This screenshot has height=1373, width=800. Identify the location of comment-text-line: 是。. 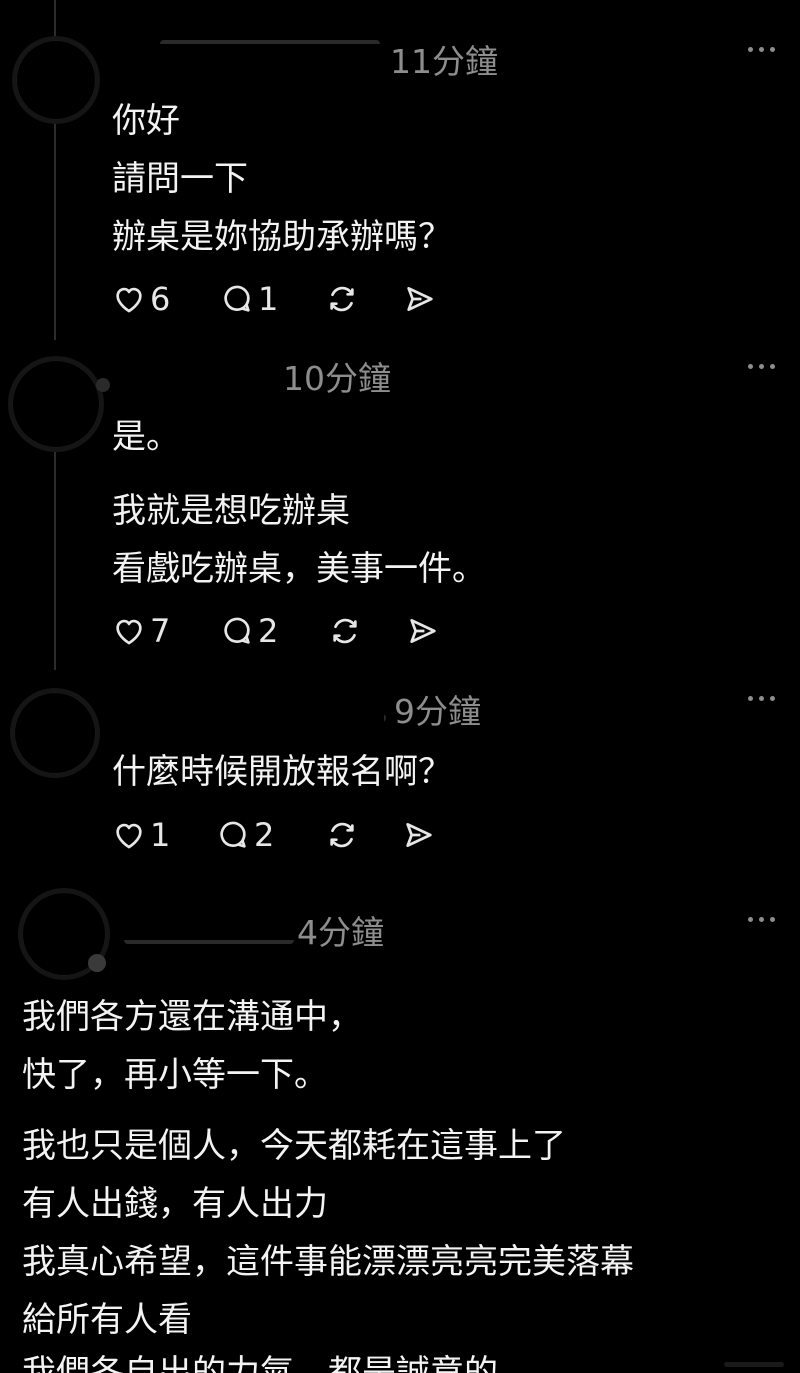
(146, 437).